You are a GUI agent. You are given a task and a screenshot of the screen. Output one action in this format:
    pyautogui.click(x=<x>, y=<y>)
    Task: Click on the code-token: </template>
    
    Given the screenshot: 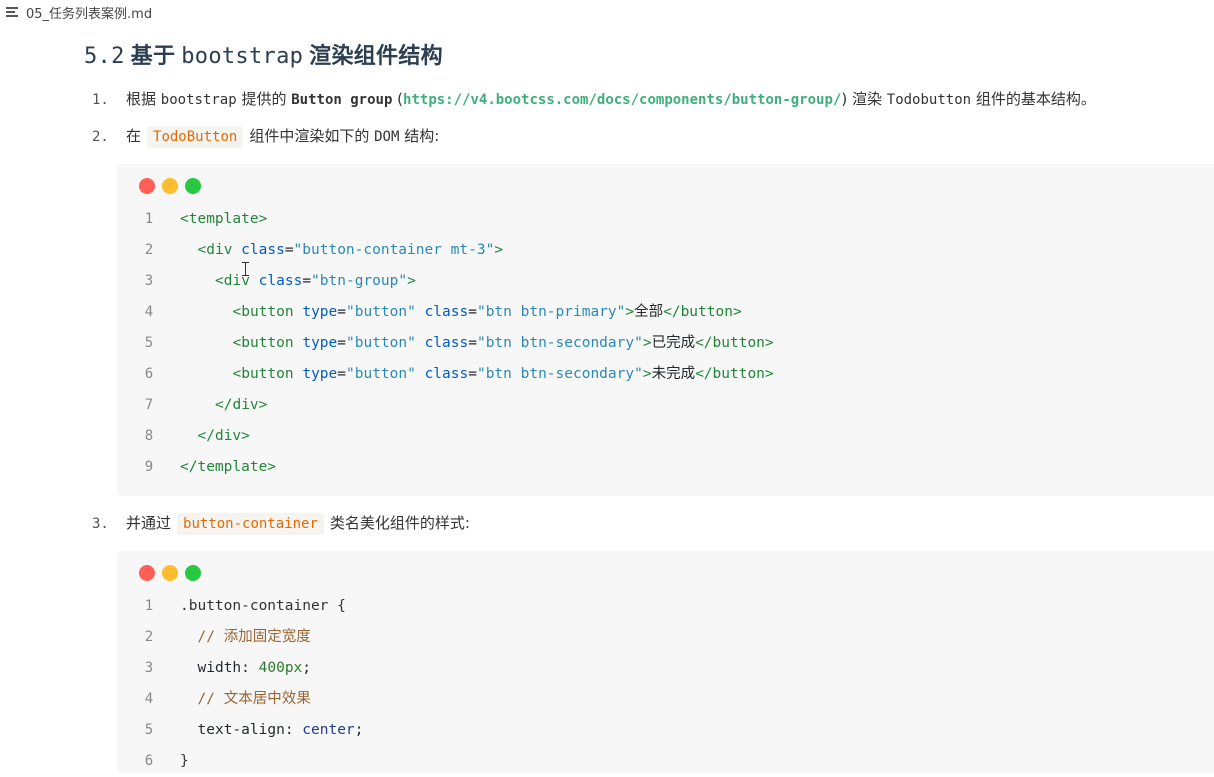 What is the action you would take?
    pyautogui.click(x=228, y=467)
    